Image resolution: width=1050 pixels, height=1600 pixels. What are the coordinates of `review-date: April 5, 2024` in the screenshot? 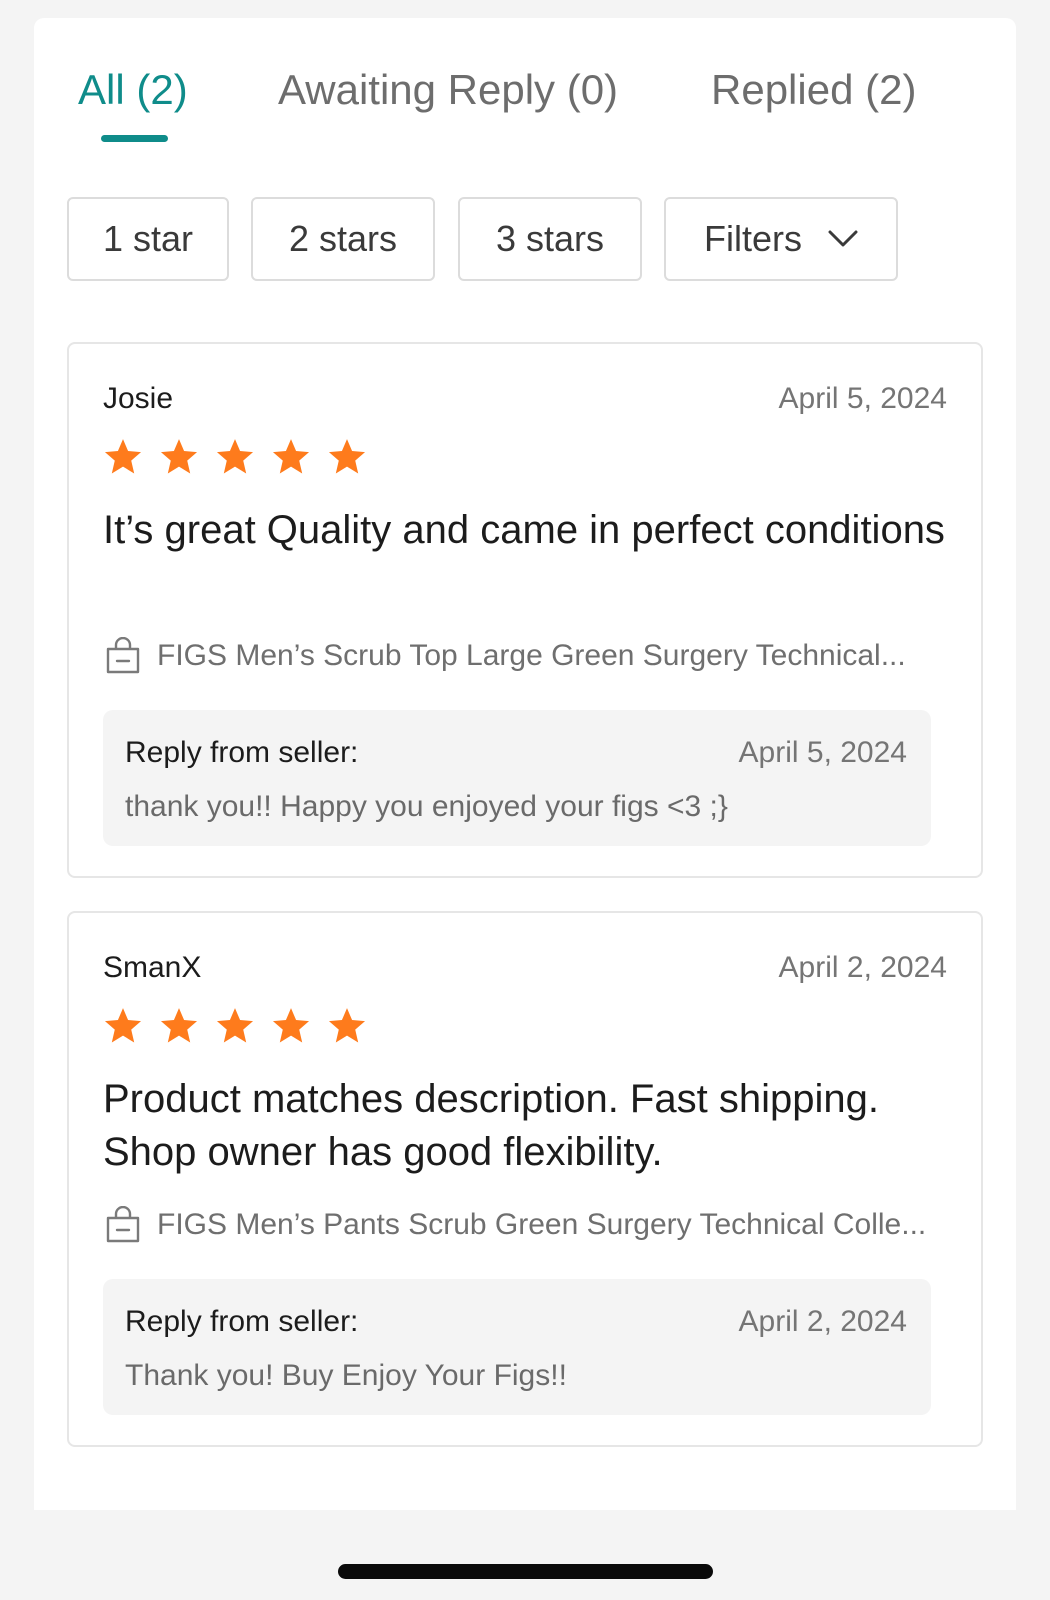 It's located at (862, 398).